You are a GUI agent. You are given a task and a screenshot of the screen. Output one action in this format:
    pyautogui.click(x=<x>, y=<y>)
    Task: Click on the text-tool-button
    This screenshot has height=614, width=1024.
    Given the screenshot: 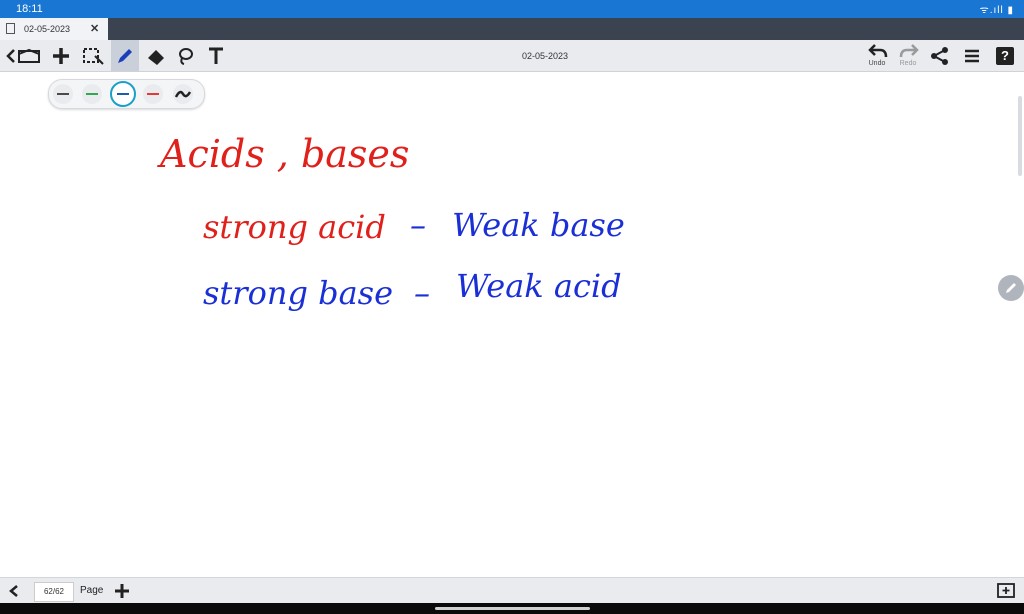 What is the action you would take?
    pyautogui.click(x=216, y=55)
    